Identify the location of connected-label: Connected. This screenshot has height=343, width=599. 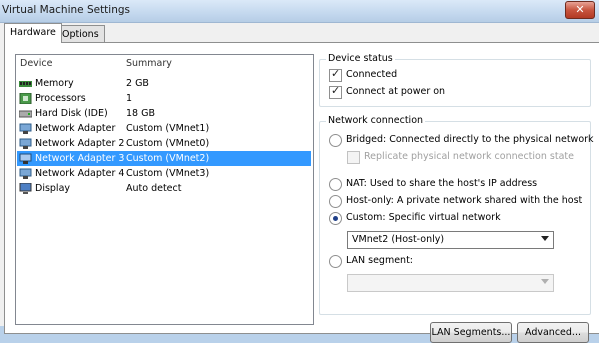
(372, 74).